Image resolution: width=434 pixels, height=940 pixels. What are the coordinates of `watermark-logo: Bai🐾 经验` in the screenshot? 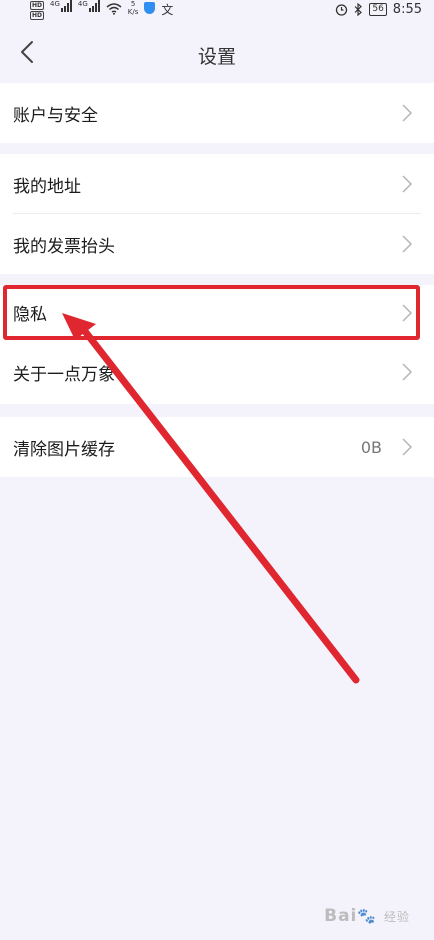 It's located at (367, 916).